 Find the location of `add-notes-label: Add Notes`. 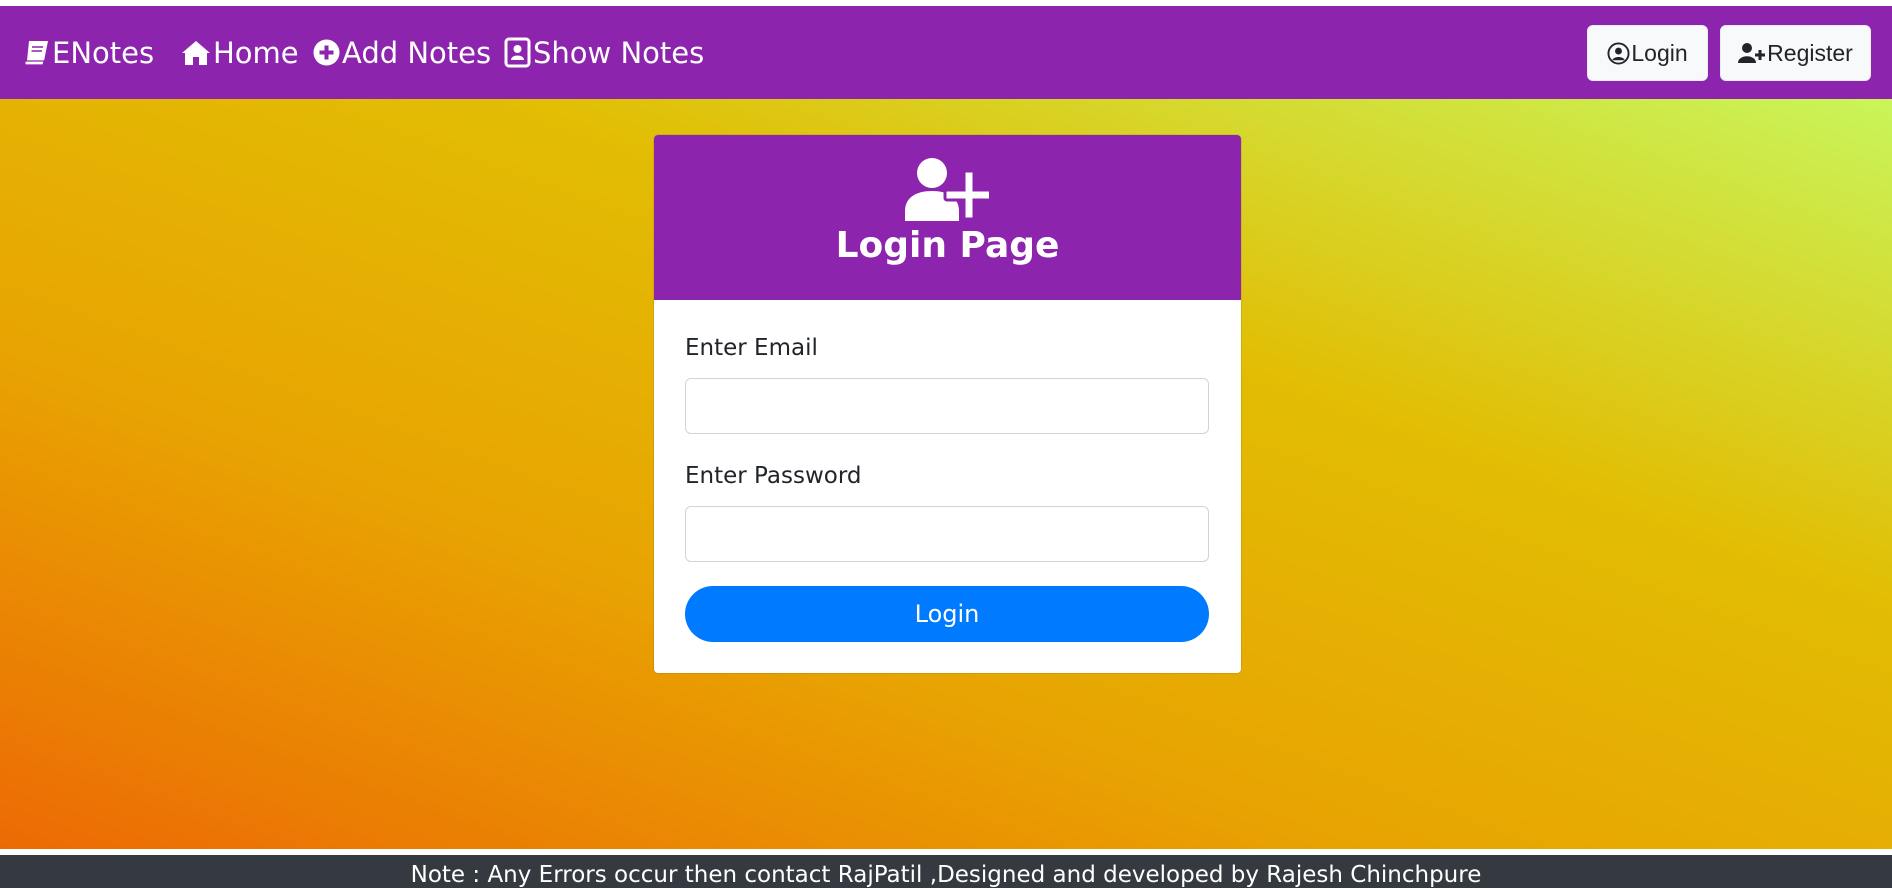

add-notes-label: Add Notes is located at coordinates (417, 52).